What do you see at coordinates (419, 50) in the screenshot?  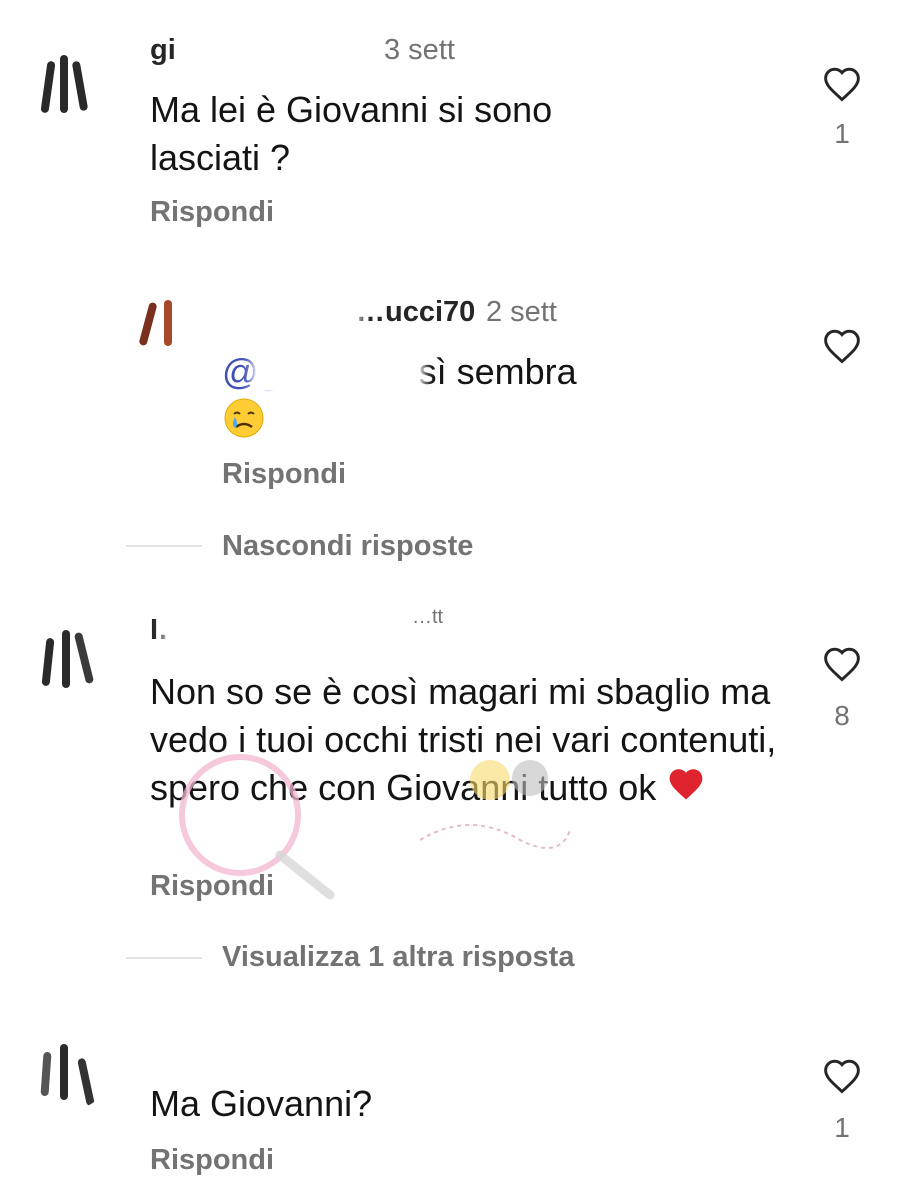 I see `comment-time: 3 sett` at bounding box center [419, 50].